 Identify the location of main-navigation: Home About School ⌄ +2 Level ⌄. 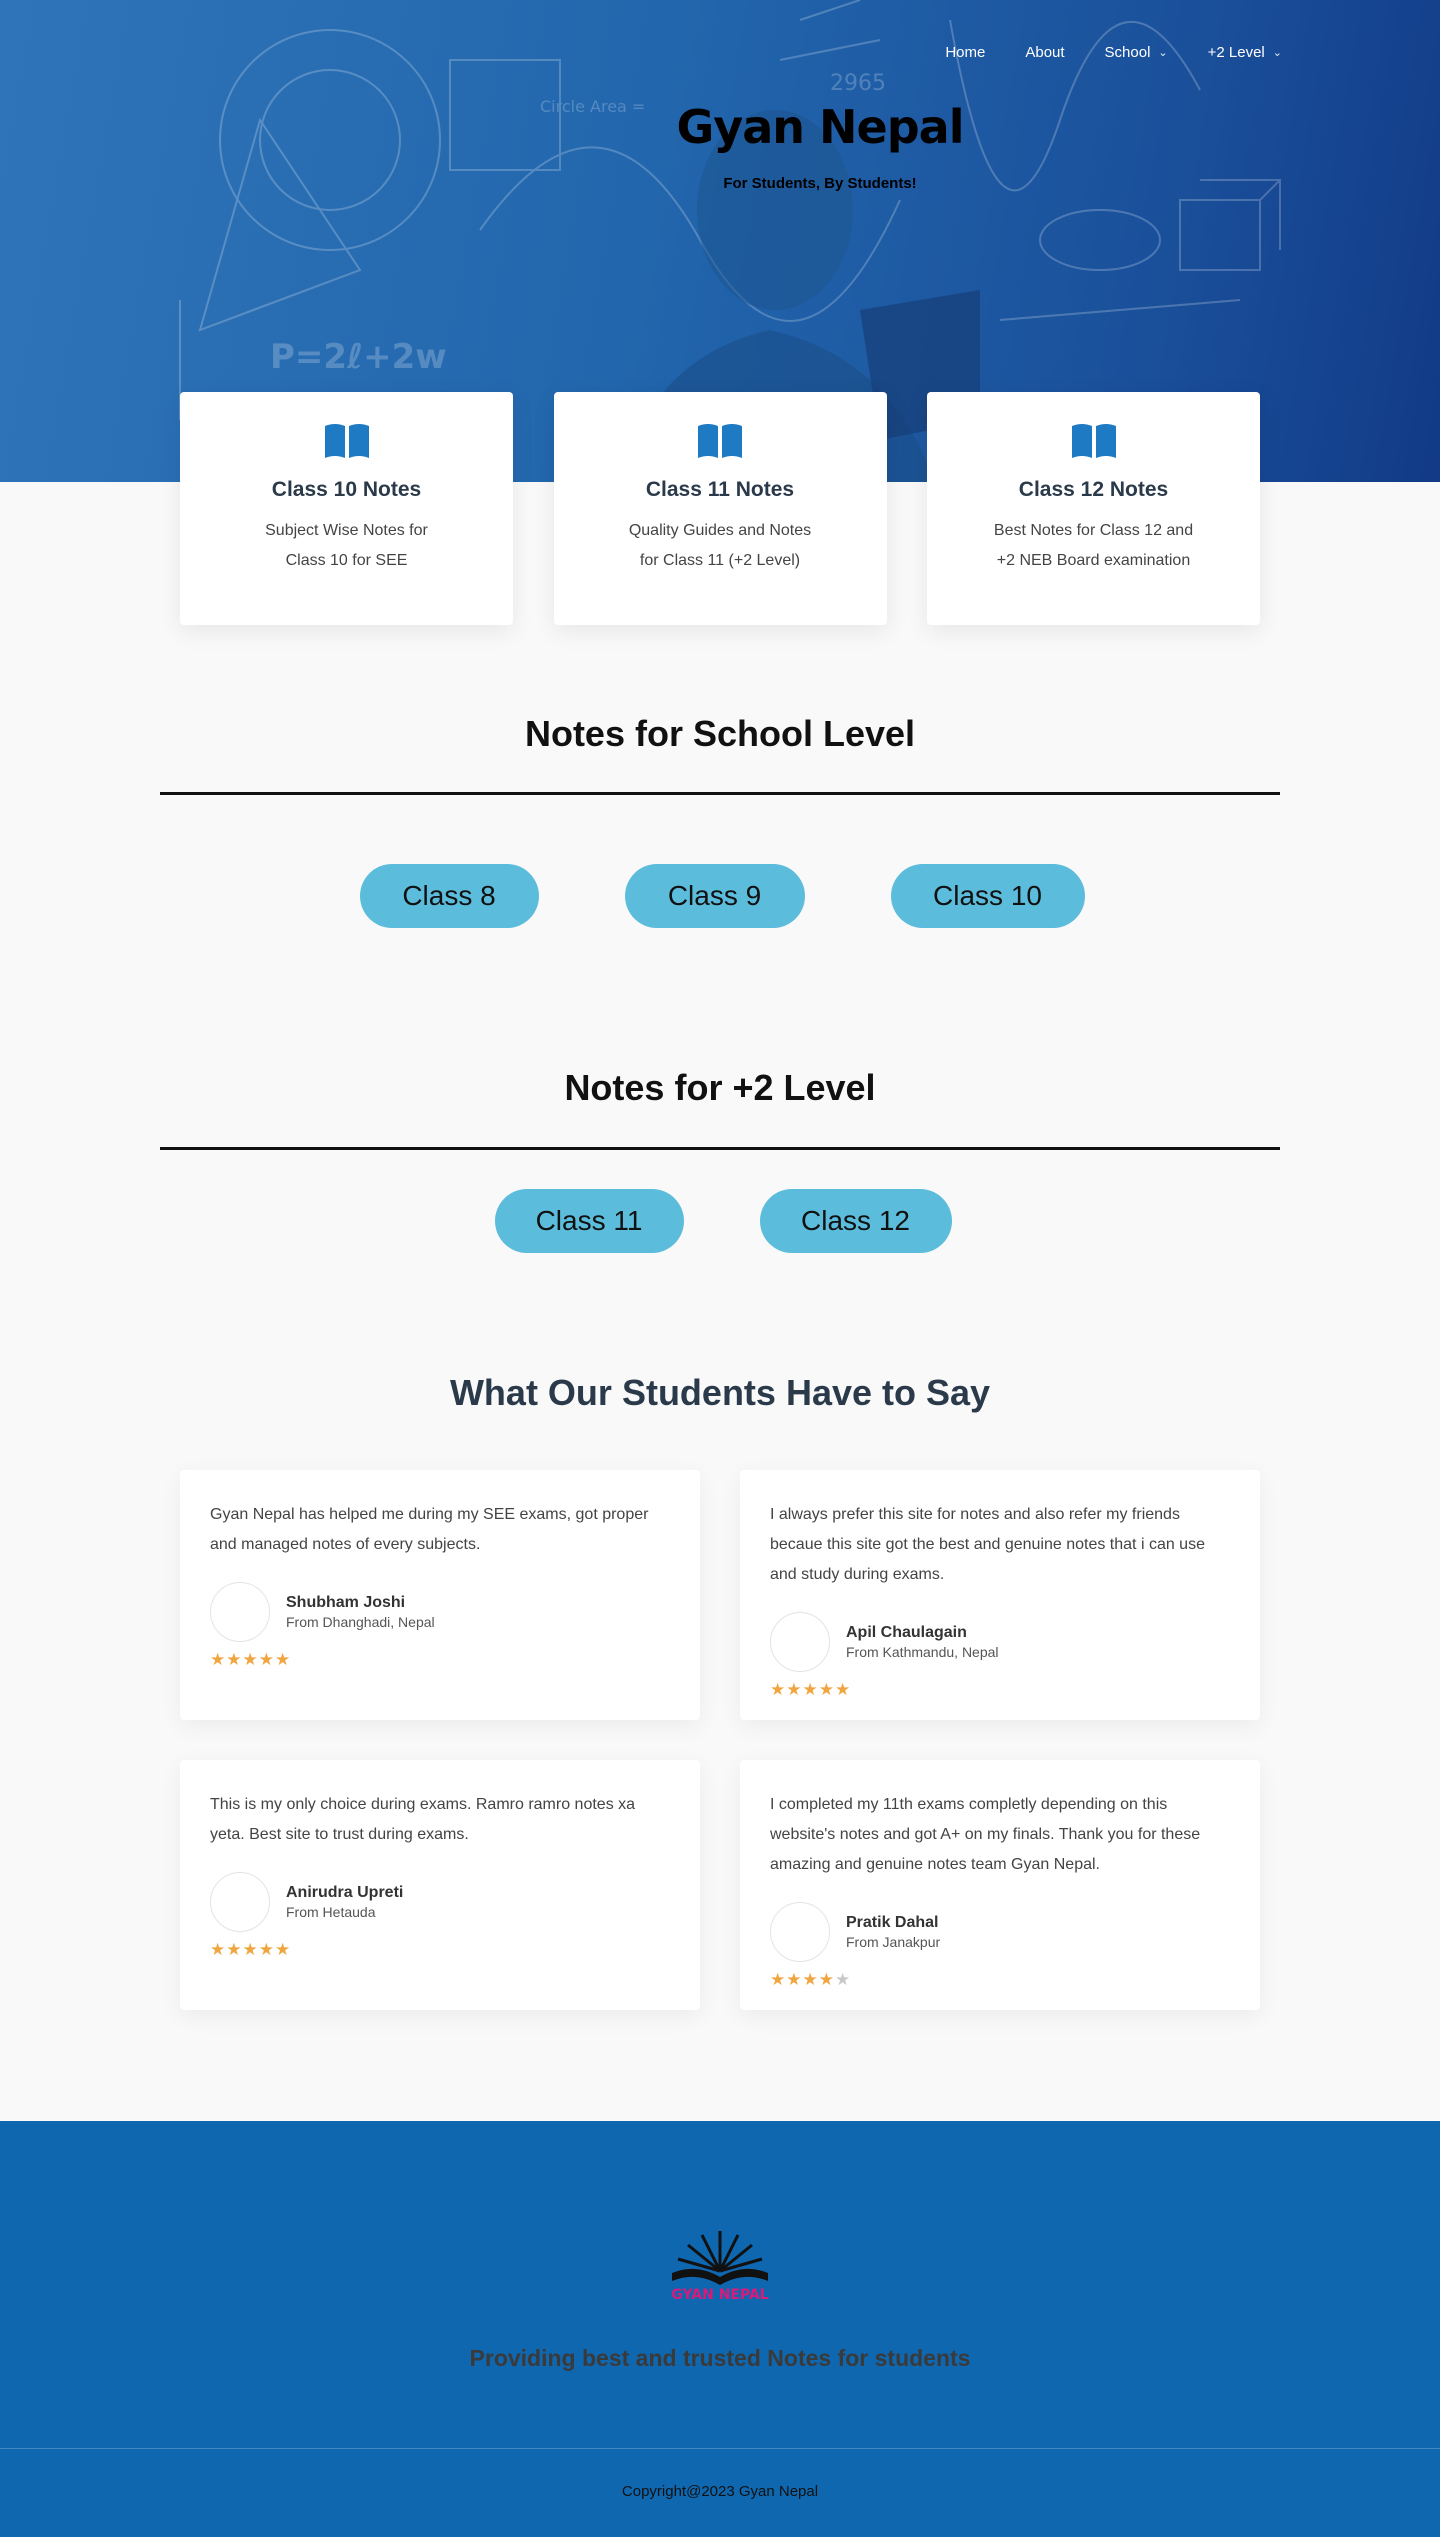
(1113, 52).